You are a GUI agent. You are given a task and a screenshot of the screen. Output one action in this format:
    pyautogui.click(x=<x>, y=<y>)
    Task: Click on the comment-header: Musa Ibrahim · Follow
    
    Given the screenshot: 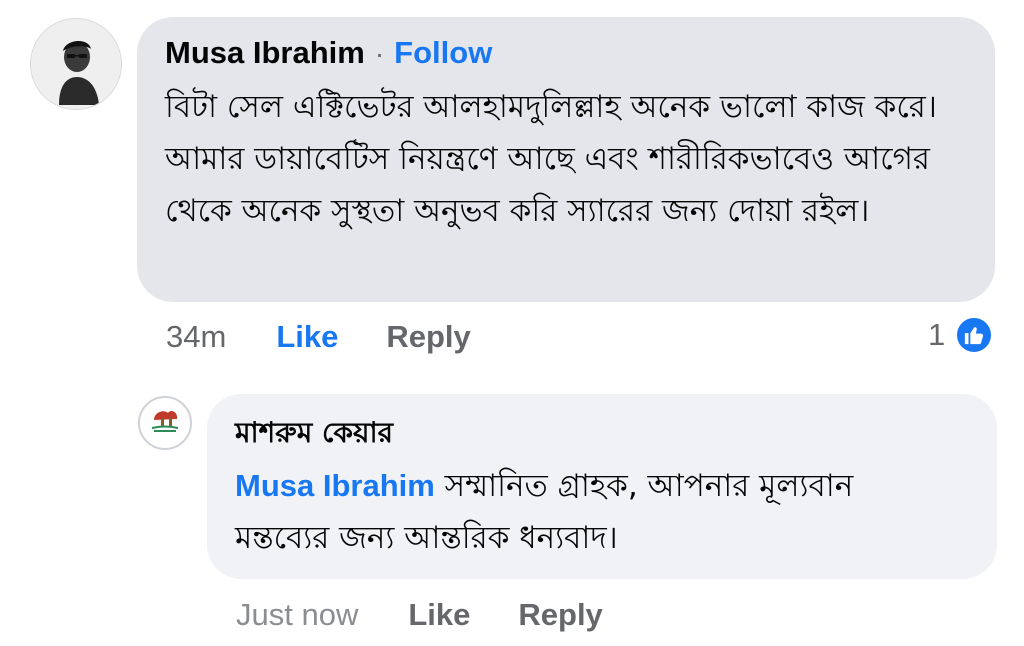 What is the action you would take?
    pyautogui.click(x=566, y=54)
    